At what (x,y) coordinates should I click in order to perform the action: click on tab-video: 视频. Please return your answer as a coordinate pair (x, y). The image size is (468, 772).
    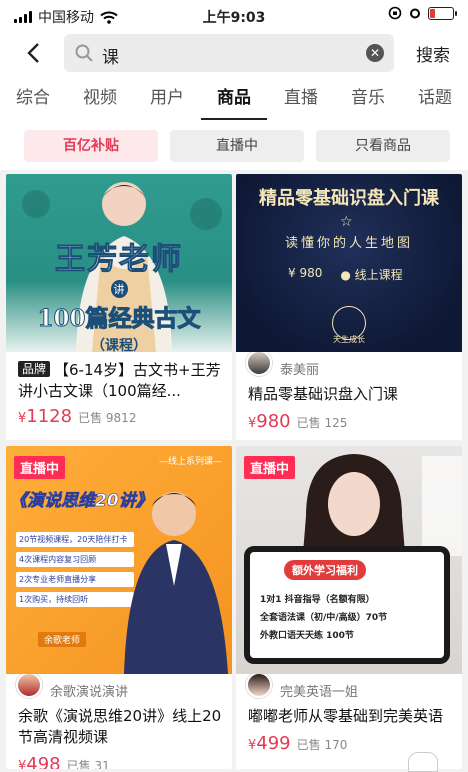
    Looking at the image, I should click on (100, 99).